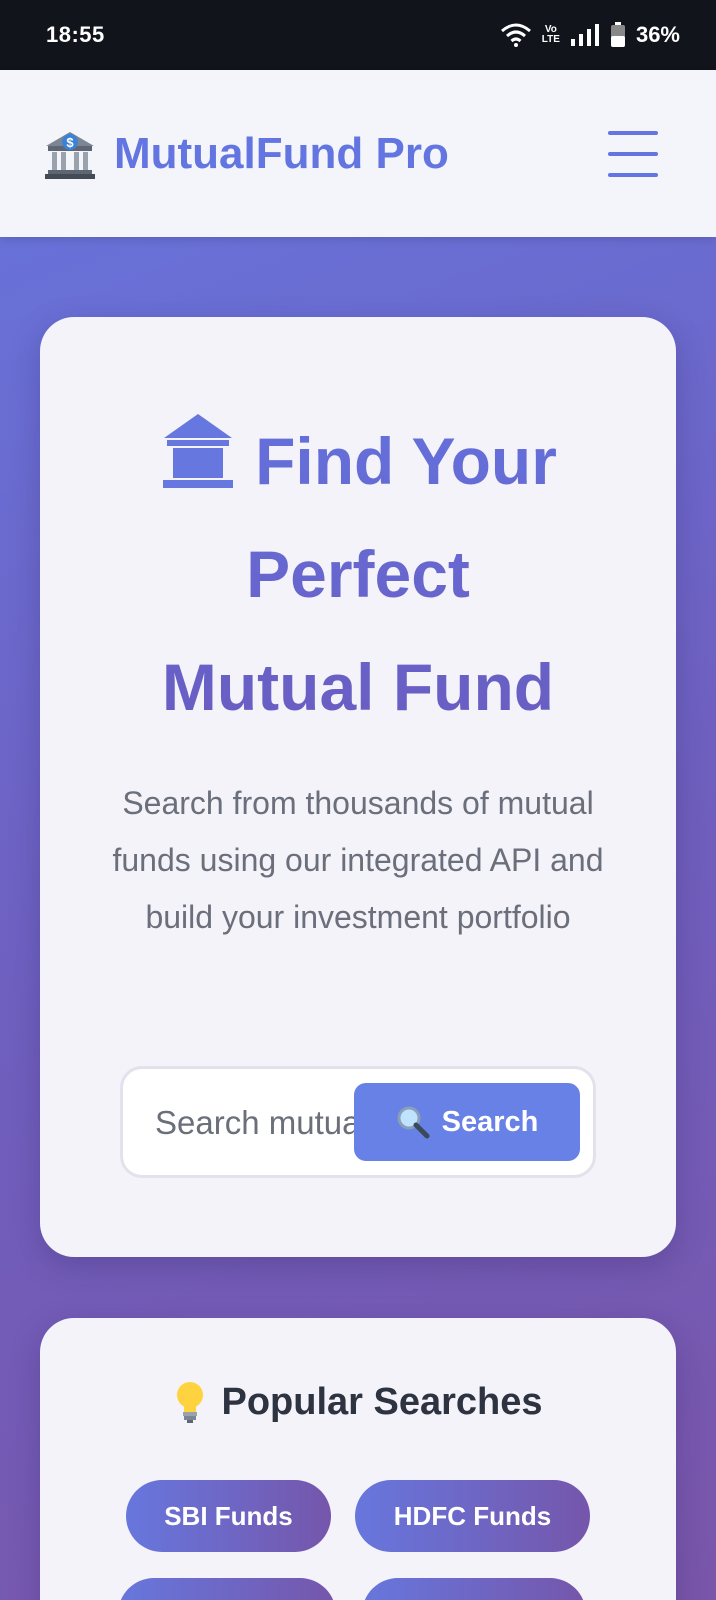 The height and width of the screenshot is (1600, 716). Describe the element at coordinates (358, 35) in the screenshot. I see `status-bar: 18:55 Vo LTE 36%` at that location.